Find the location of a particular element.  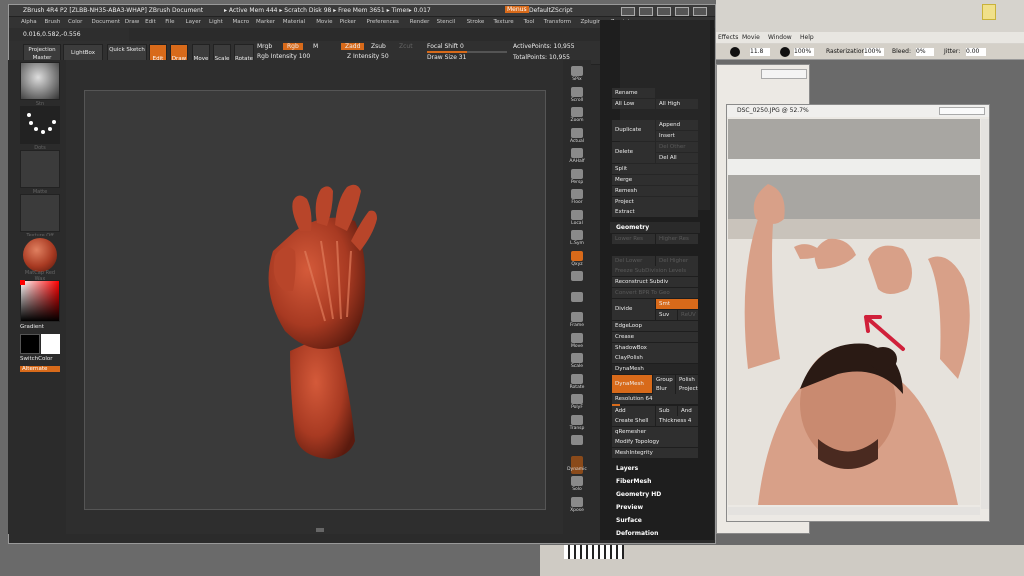

doc-vertical-scrollbar is located at coordinates (985, 314).